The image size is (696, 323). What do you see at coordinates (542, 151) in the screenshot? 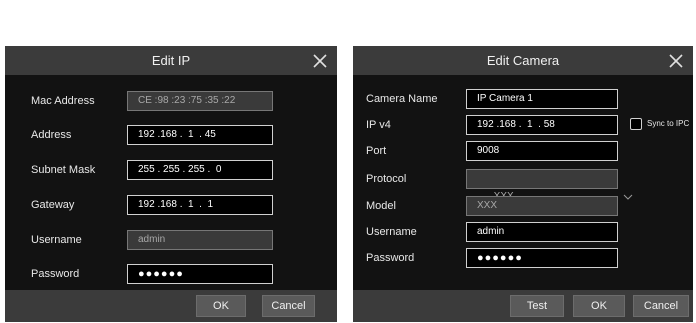
I see `port-field: 9008` at bounding box center [542, 151].